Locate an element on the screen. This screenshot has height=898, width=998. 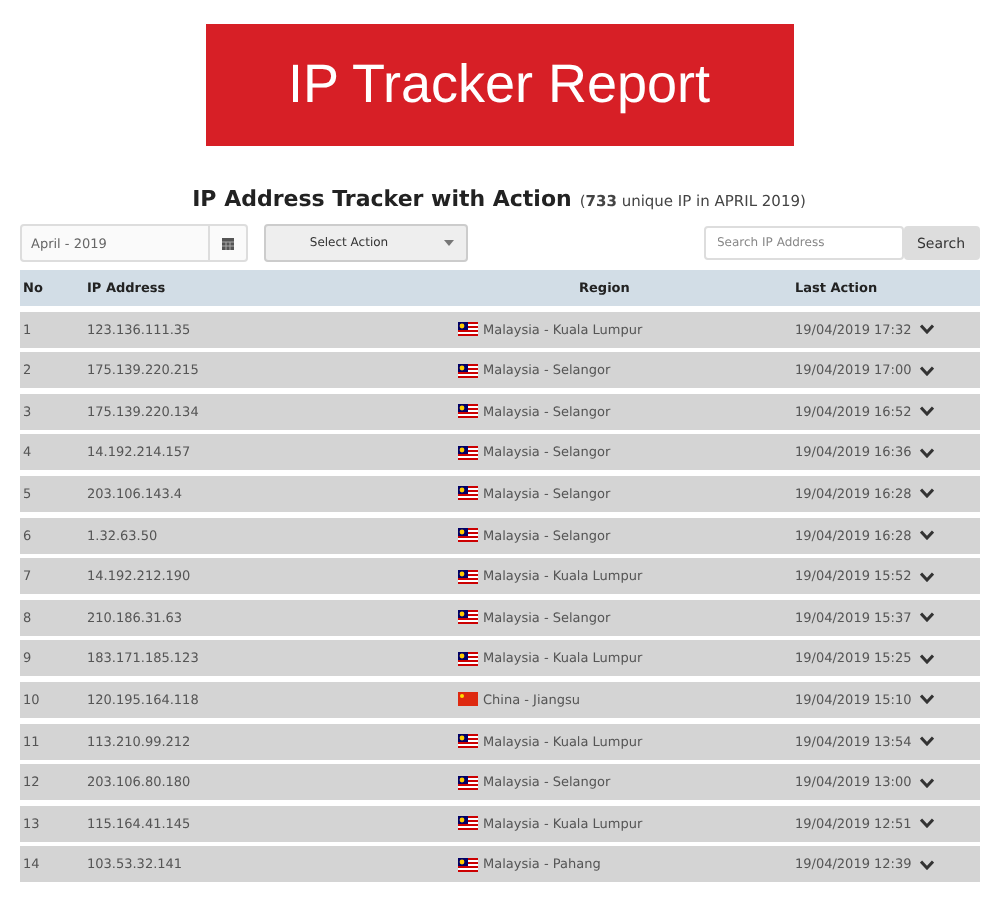
report-banner: IP Tracker Report is located at coordinates (499, 85).